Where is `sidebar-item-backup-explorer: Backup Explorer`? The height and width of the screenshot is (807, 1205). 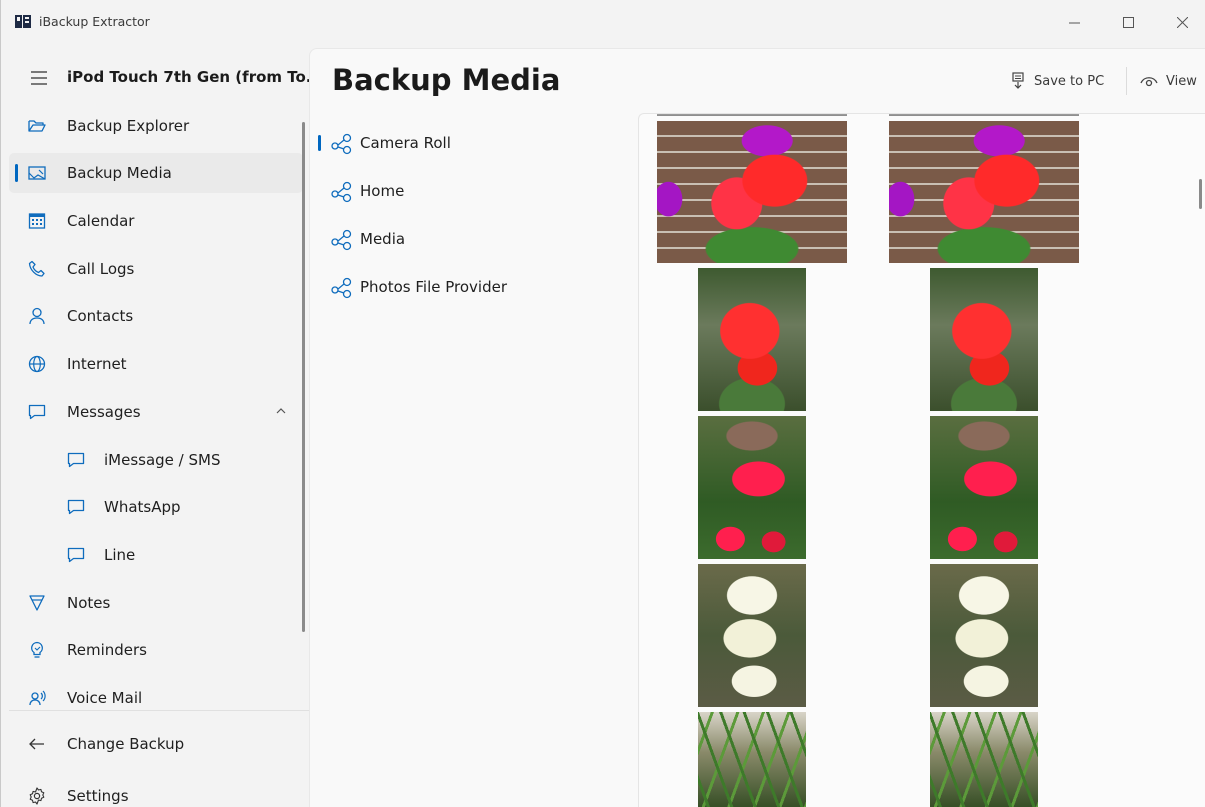
sidebar-item-backup-explorer: Backup Explorer is located at coordinates (156, 126).